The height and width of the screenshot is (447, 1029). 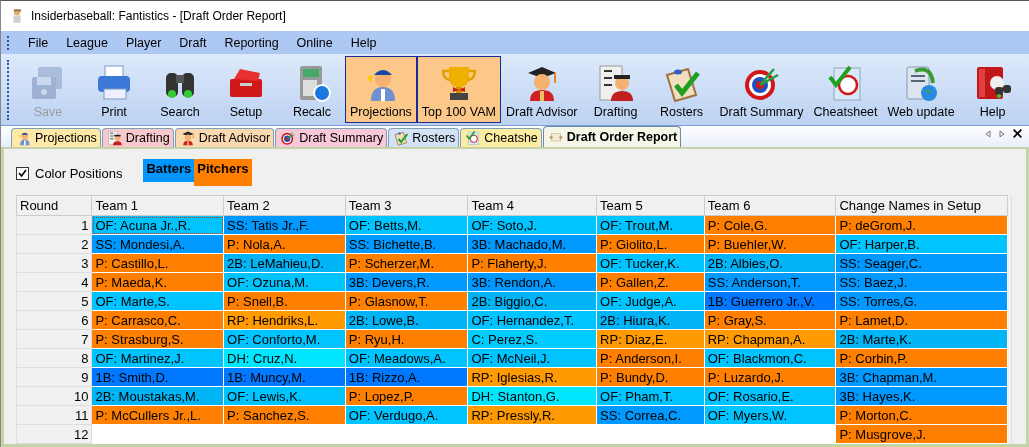 What do you see at coordinates (54, 205) in the screenshot?
I see `column-header: Round` at bounding box center [54, 205].